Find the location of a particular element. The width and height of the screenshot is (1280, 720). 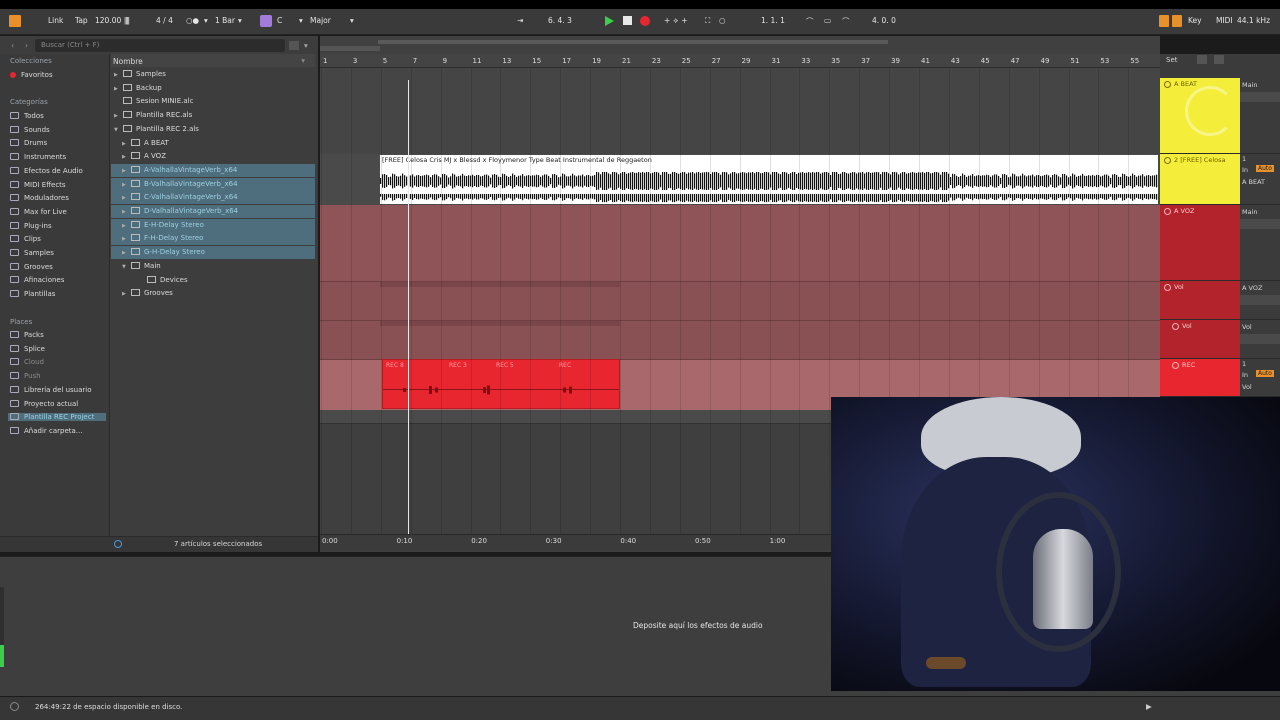

filter-icon is located at coordinates (294, 45).